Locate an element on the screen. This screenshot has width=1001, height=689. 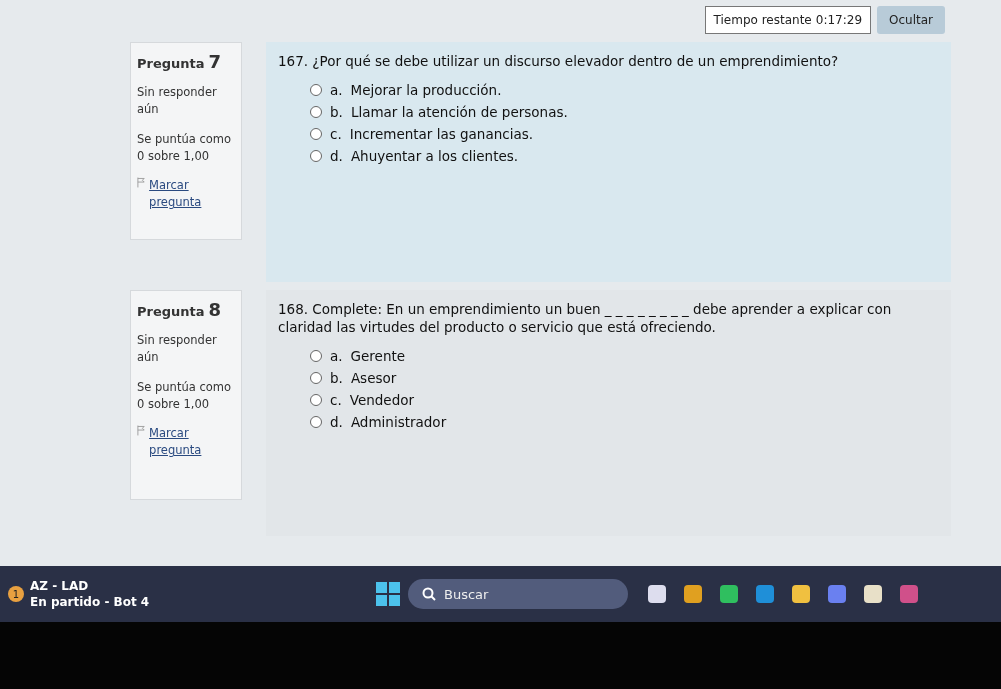
answer-option: a. Mejorar la producción. is located at coordinates (624, 90).